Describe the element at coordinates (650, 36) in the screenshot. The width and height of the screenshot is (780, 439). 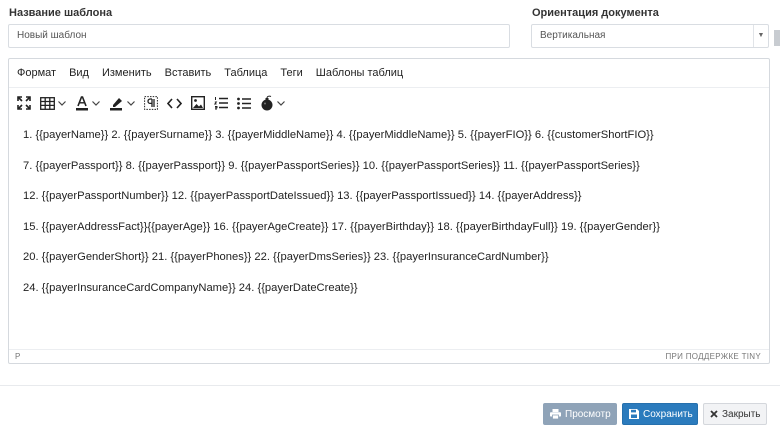
I see `orientation-select: Вертикальная ▼` at that location.